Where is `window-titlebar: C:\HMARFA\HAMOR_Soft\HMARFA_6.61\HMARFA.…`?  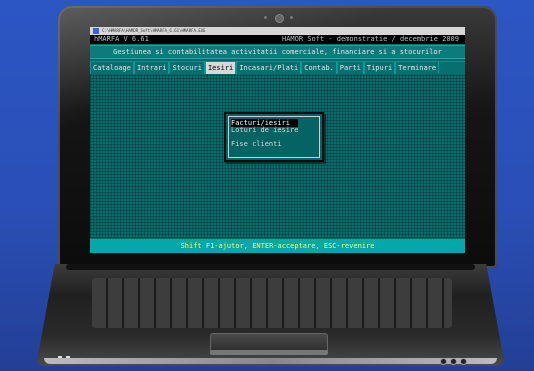
window-titlebar: C:\HMARFA\HAMOR_Soft\HMARFA_6.61\HMARFA.… is located at coordinates (277, 31).